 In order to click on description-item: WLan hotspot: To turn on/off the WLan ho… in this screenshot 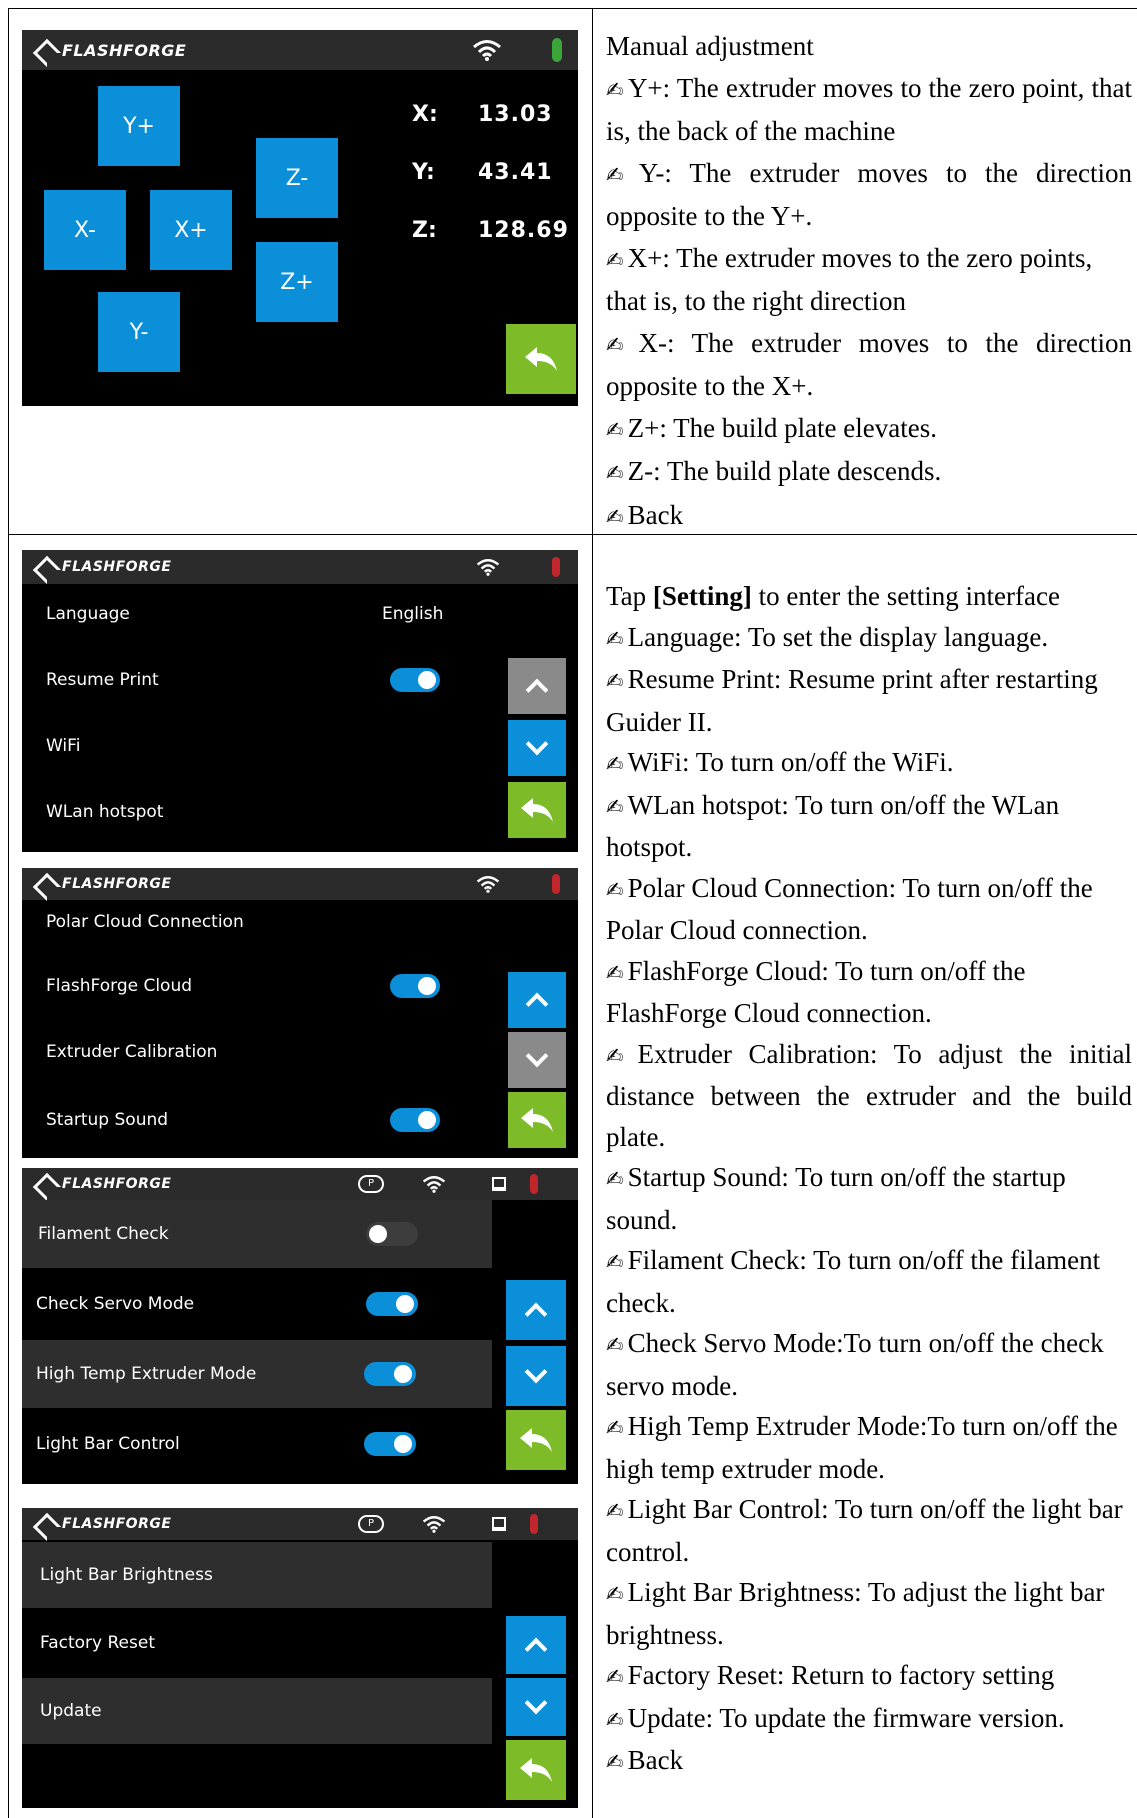, I will do `click(869, 826)`.